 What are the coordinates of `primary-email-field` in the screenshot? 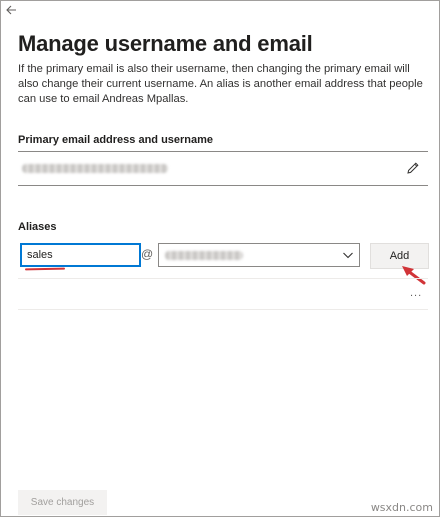 It's located at (223, 168).